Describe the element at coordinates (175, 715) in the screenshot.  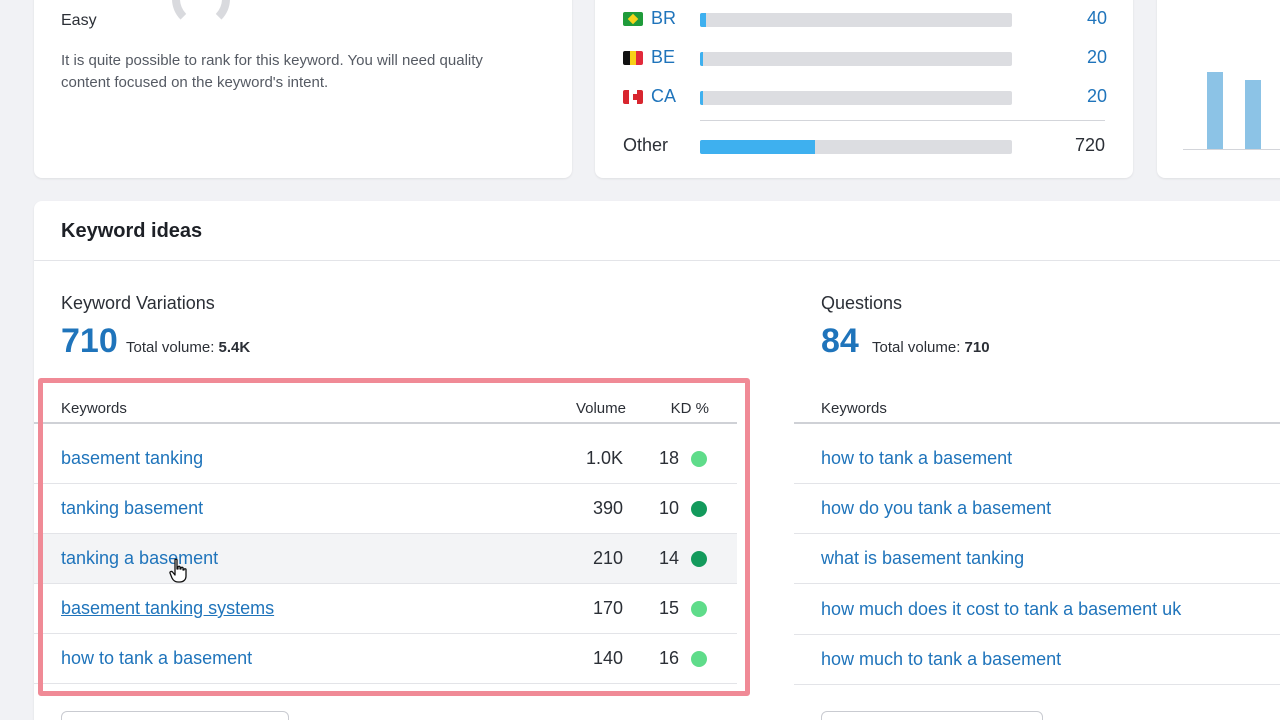
I see `view-all-variations-button` at that location.